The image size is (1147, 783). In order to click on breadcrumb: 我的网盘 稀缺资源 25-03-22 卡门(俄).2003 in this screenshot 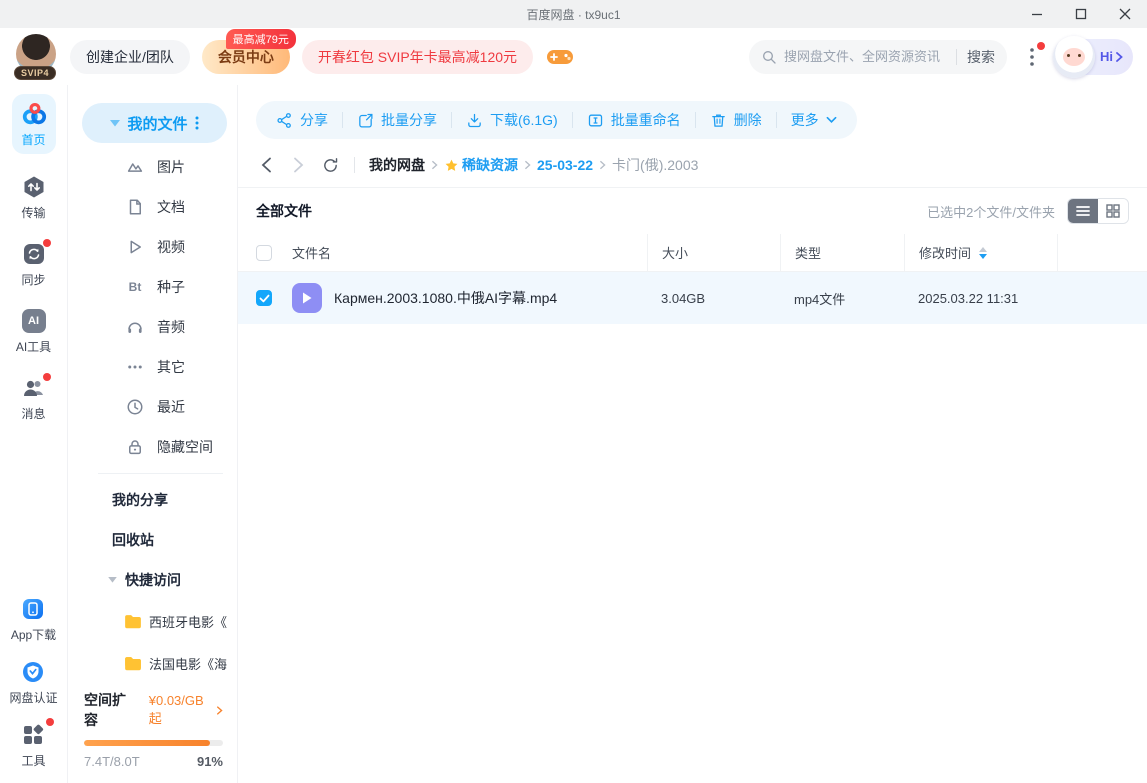, I will do `click(533, 165)`.